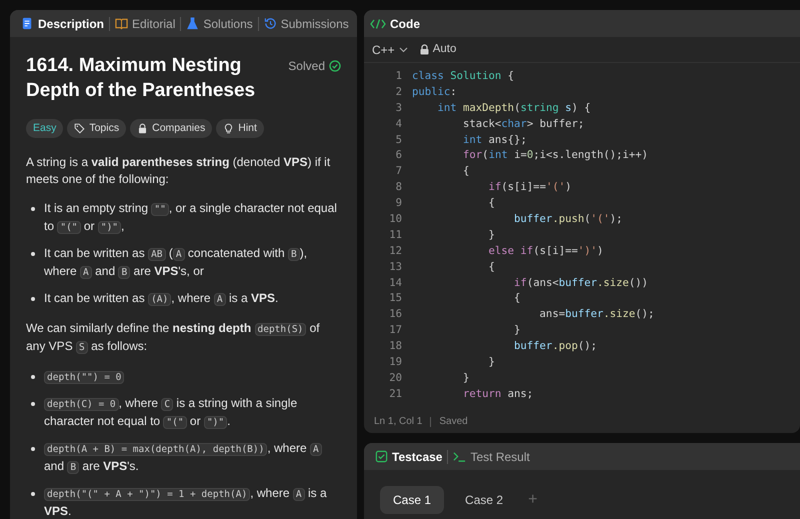 This screenshot has width=800, height=519. What do you see at coordinates (523, 124) in the screenshot?
I see `code-line: stack<char> buffer;` at bounding box center [523, 124].